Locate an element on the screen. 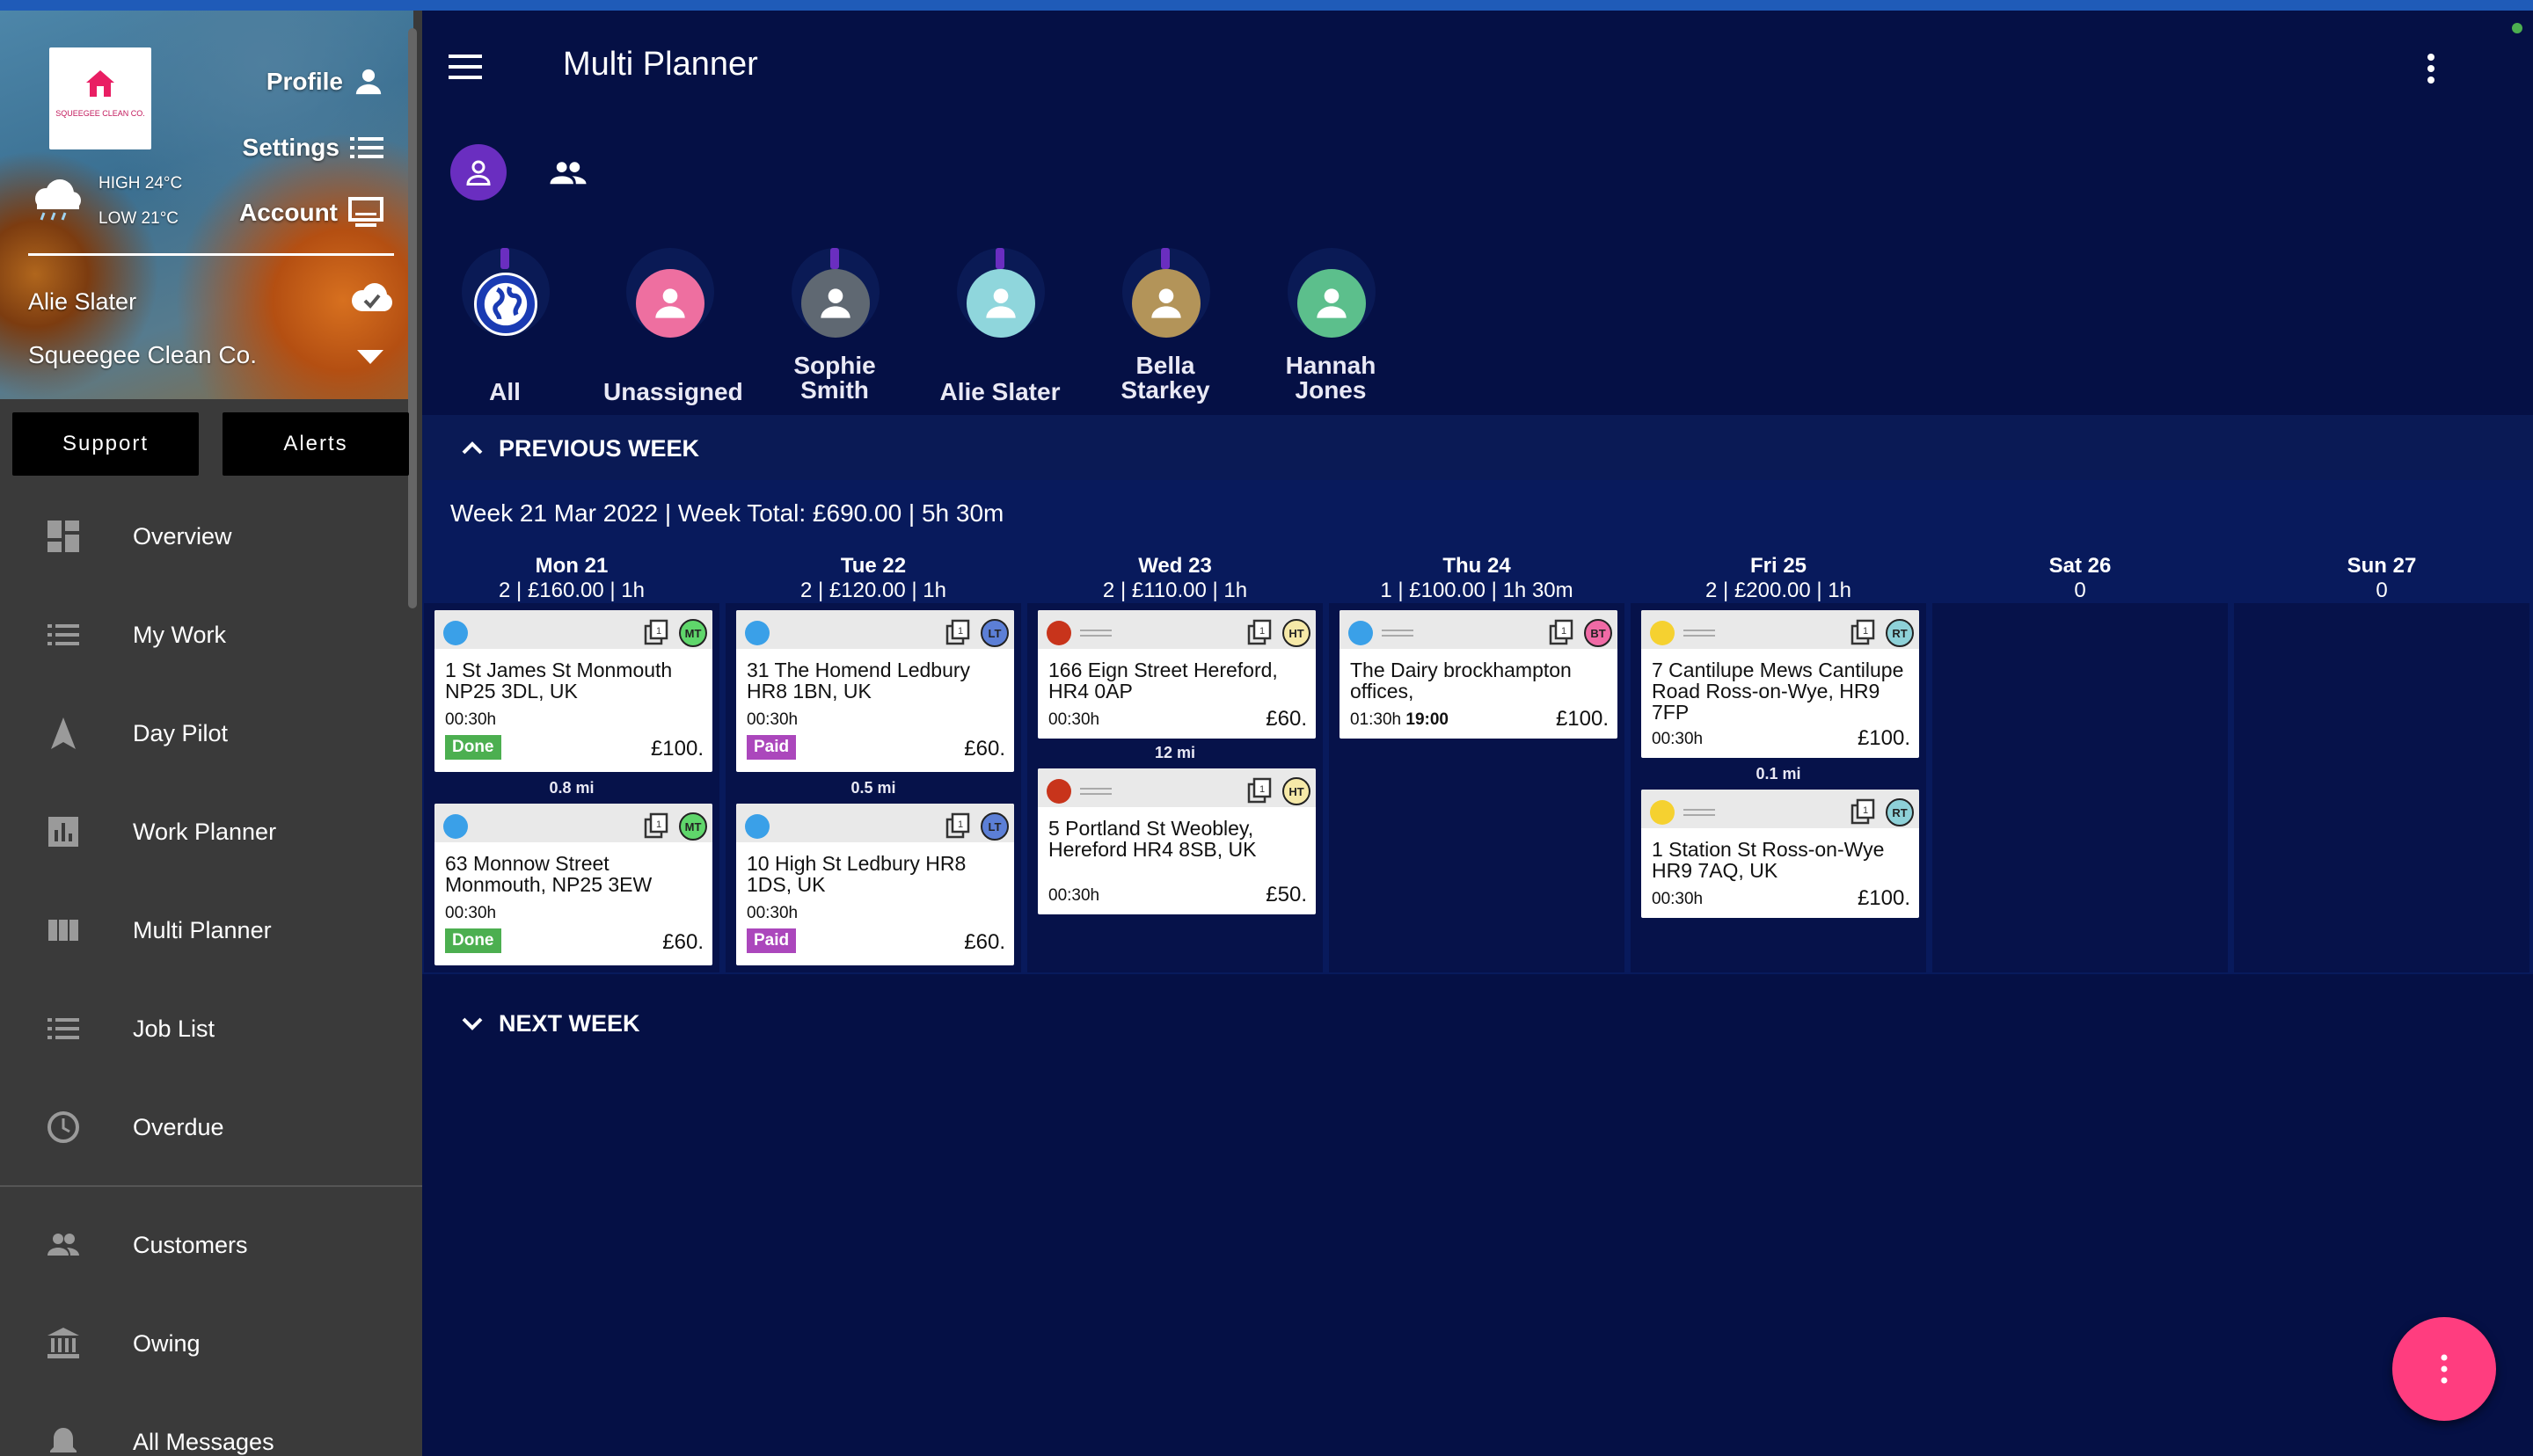 This screenshot has width=2533, height=1456. sidebar-item-my-work: My Work is located at coordinates (206, 635).